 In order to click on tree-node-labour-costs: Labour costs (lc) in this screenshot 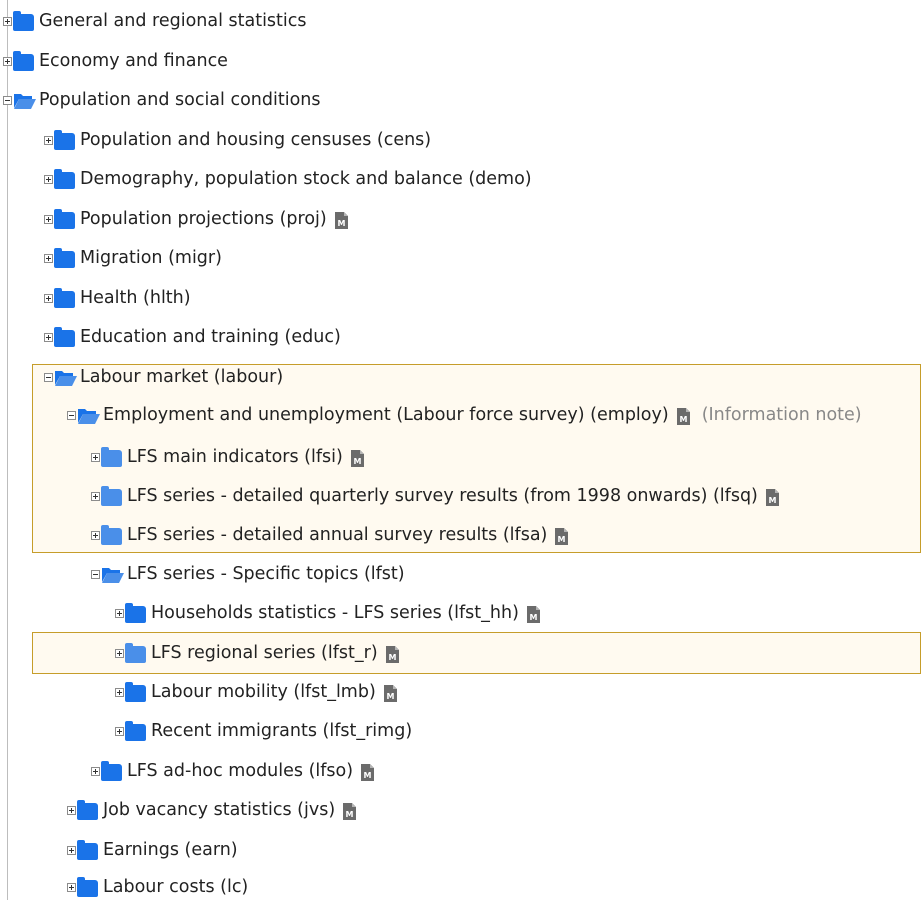, I will do `click(157, 886)`.